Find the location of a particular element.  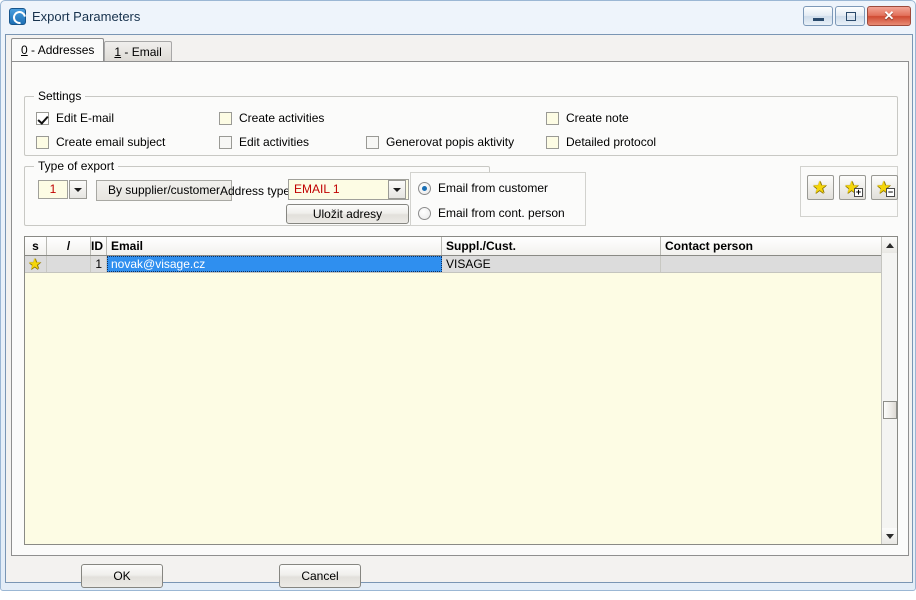

settings-group-title: Settings is located at coordinates (60, 96).